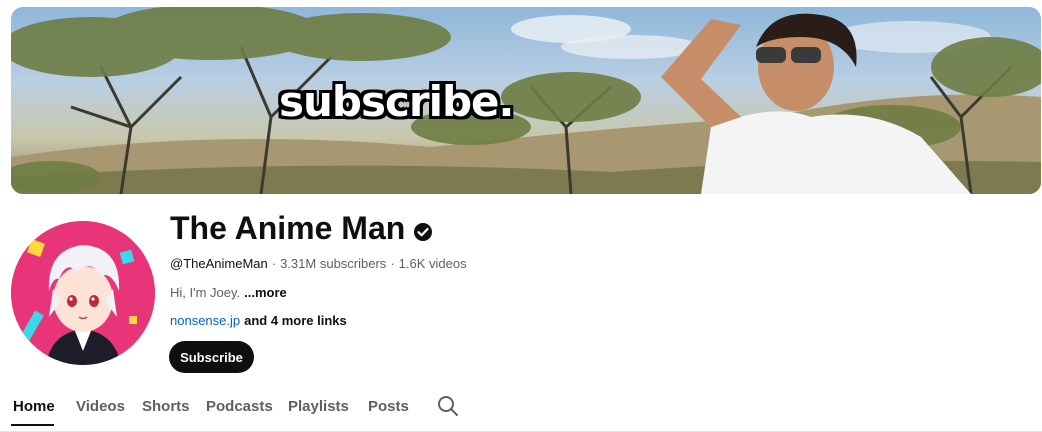 This screenshot has width=1042, height=432. I want to click on tab-posts: Posts, so click(388, 406).